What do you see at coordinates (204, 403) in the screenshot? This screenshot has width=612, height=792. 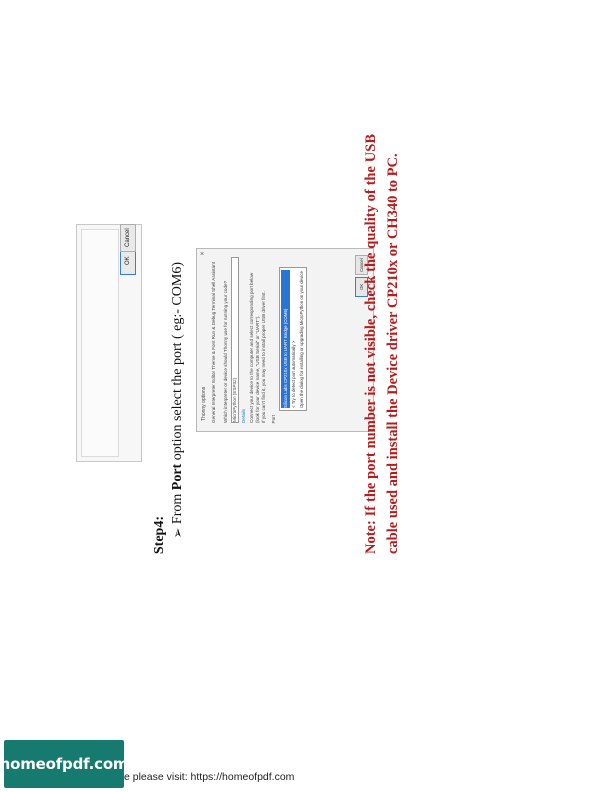 I see `dialog-title: Thonny options` at bounding box center [204, 403].